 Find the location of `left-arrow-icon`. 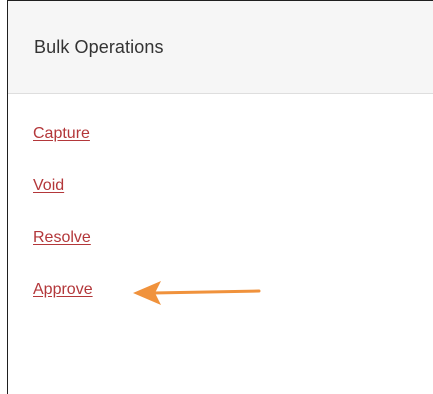

left-arrow-icon is located at coordinates (197, 293).